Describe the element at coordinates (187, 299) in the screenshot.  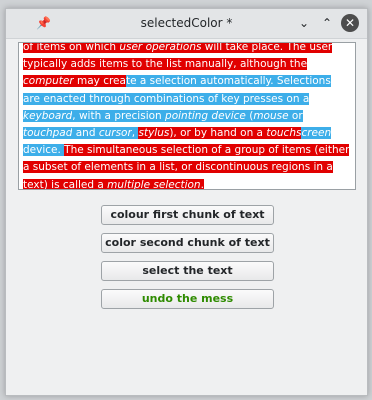
I see `undo-button: undo the mess` at that location.